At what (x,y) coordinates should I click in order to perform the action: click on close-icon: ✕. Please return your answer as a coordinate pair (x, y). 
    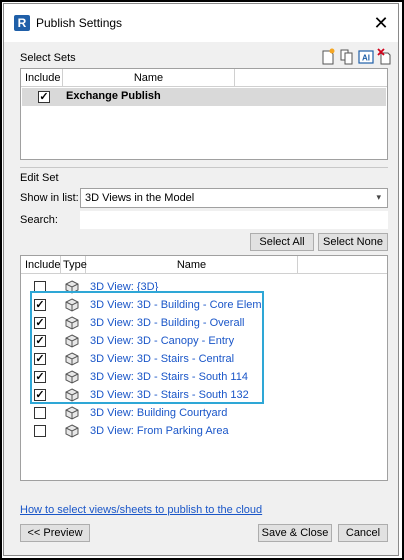
    Looking at the image, I should click on (381, 23).